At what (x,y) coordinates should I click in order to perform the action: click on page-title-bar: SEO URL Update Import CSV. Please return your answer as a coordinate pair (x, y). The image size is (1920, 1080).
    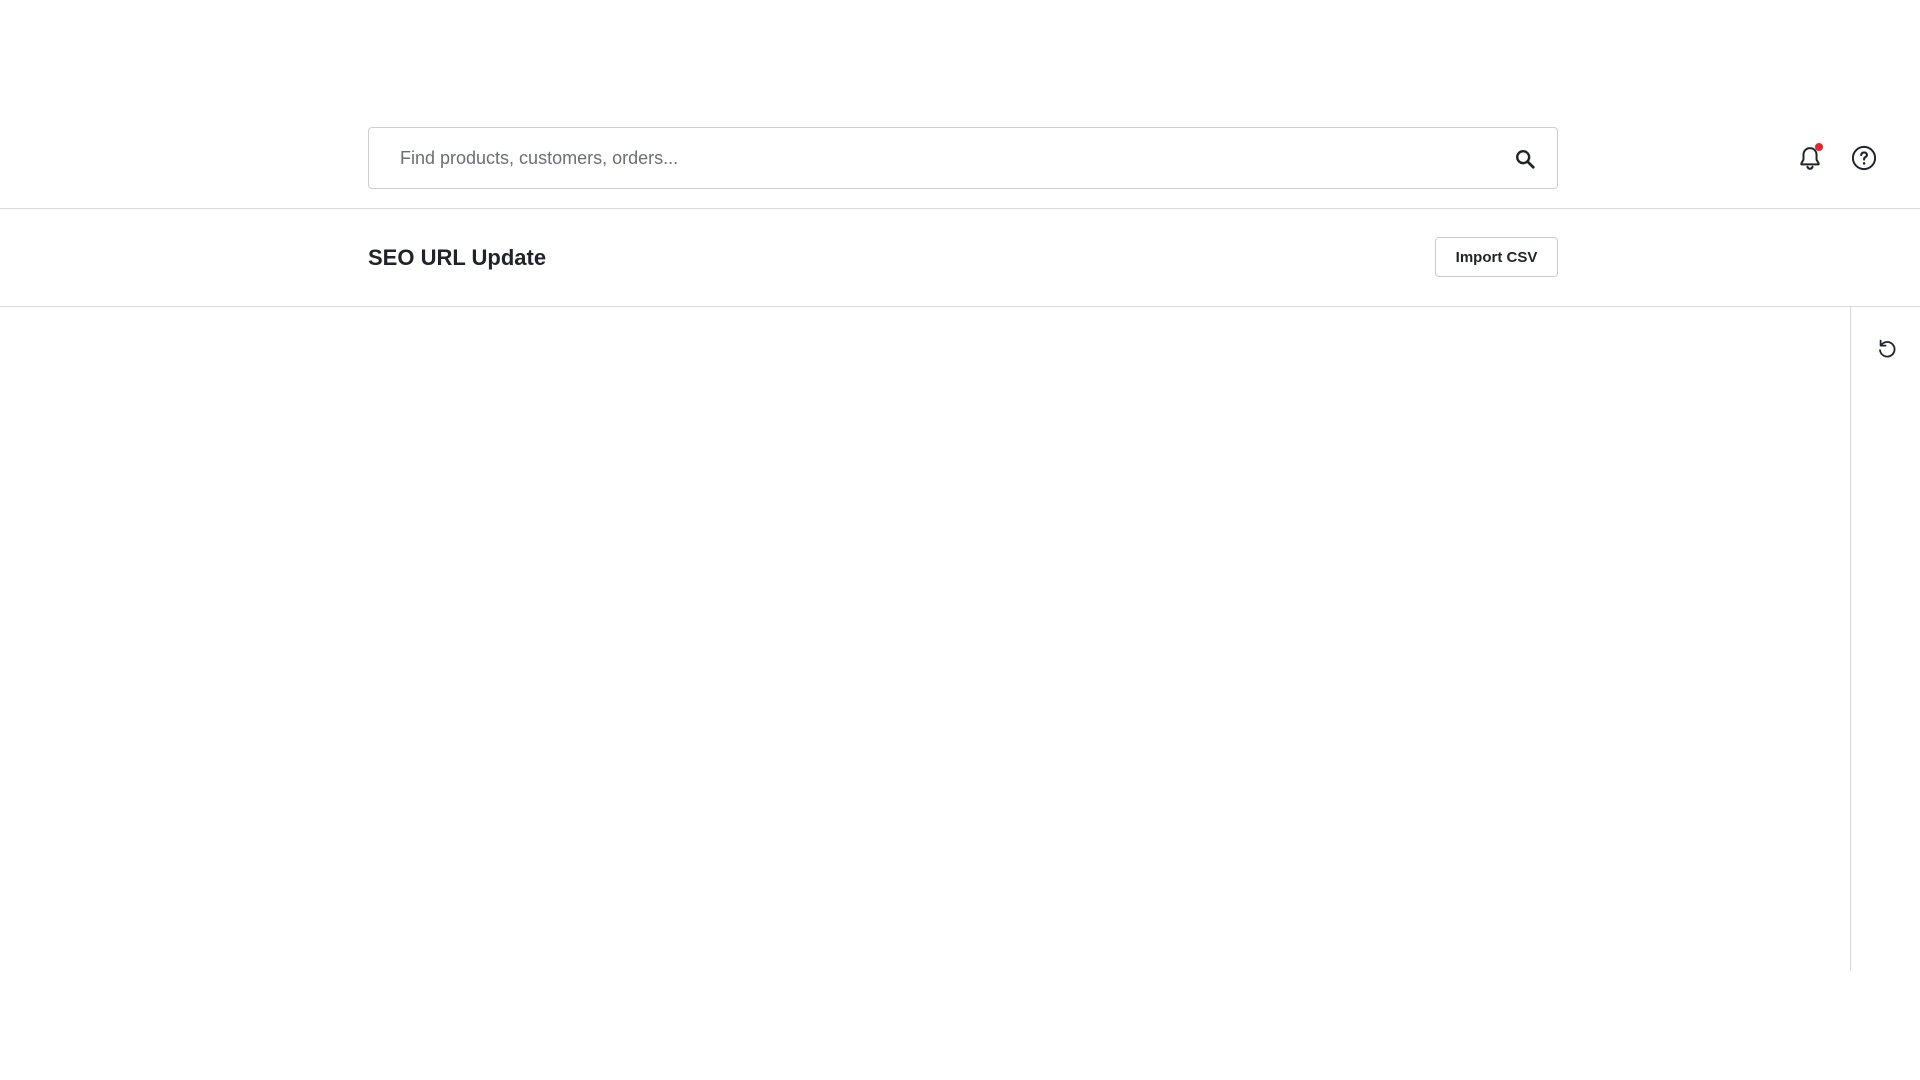
    Looking at the image, I should click on (960, 258).